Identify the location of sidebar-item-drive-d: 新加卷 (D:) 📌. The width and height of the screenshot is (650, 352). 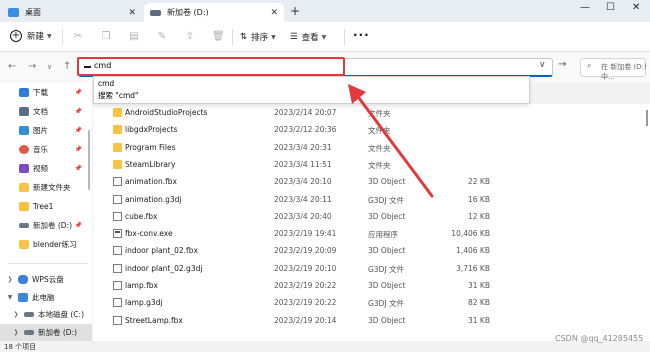
(46, 225).